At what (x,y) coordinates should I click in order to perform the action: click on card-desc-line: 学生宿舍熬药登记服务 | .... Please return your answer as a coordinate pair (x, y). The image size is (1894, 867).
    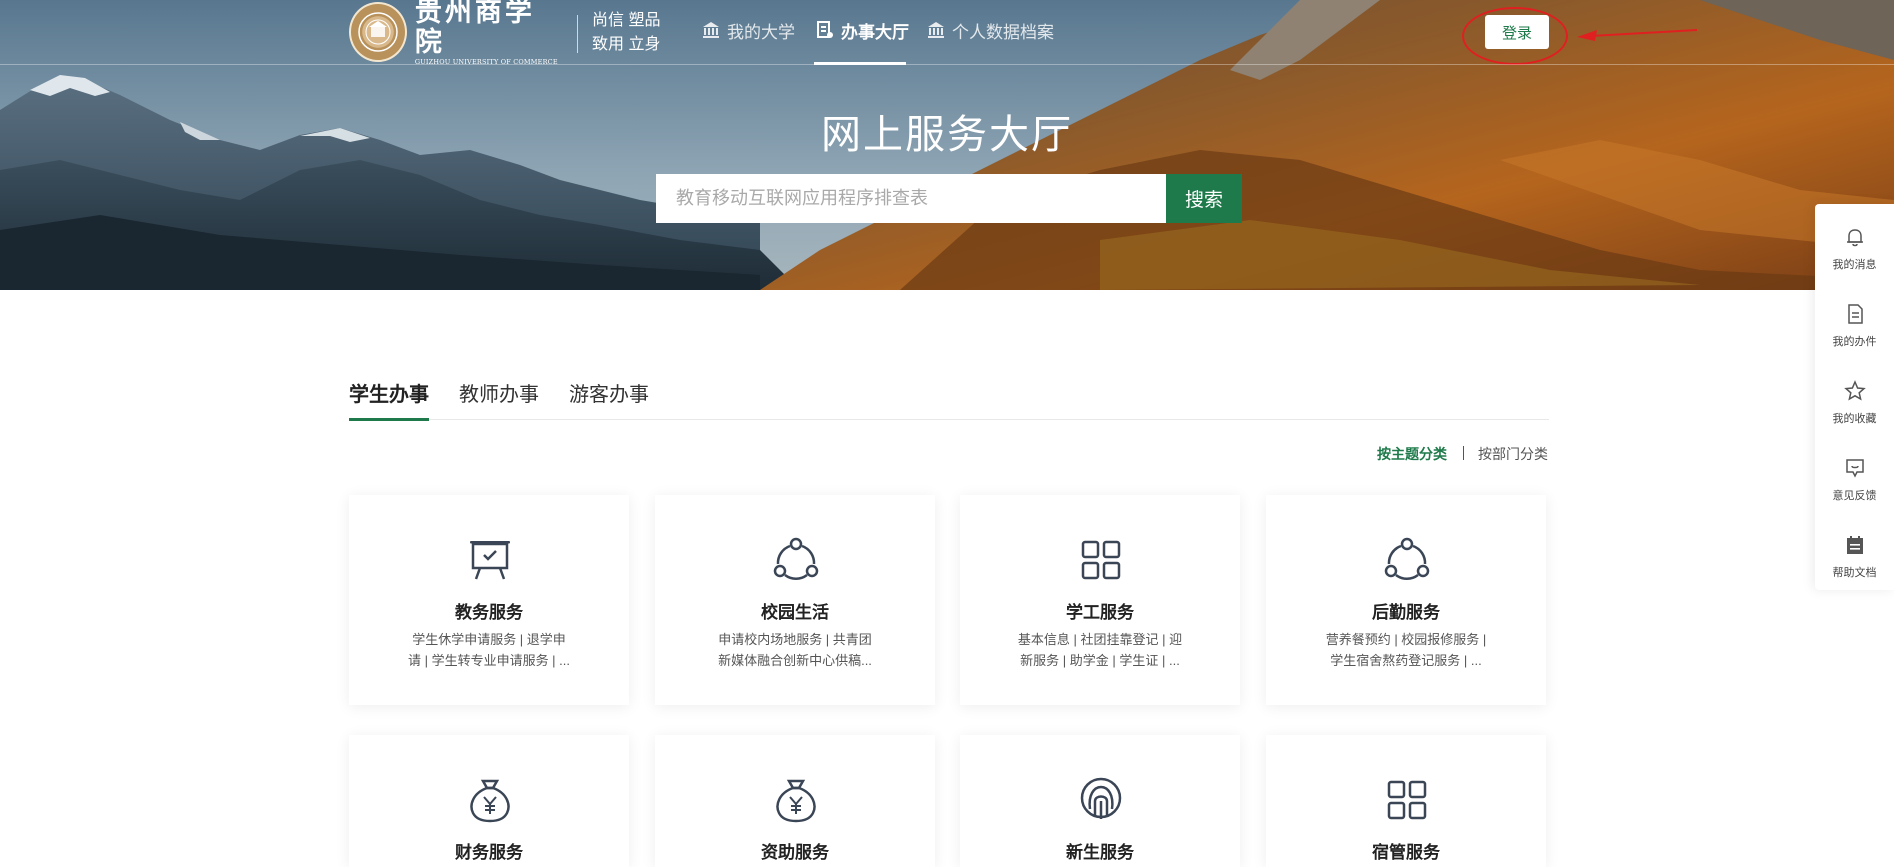
    Looking at the image, I should click on (1406, 660).